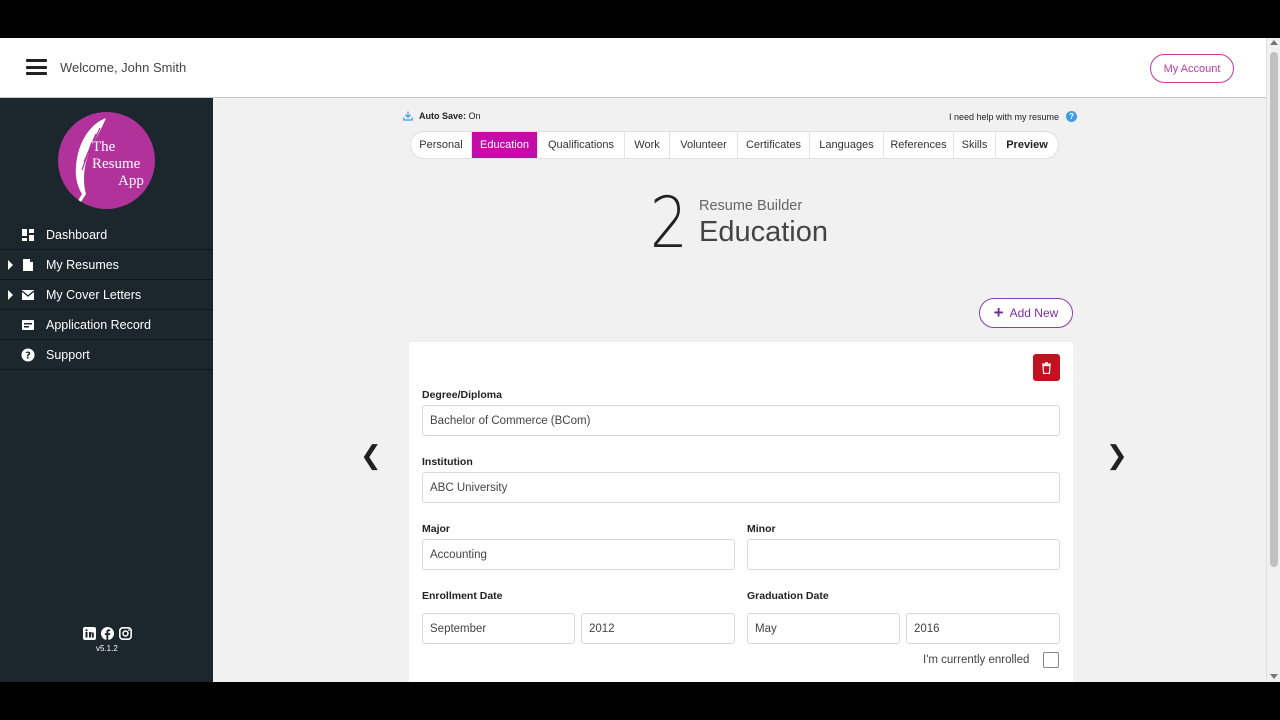 The width and height of the screenshot is (1280, 720). Describe the element at coordinates (774, 145) in the screenshot. I see `tab-certificates: Certificates` at that location.